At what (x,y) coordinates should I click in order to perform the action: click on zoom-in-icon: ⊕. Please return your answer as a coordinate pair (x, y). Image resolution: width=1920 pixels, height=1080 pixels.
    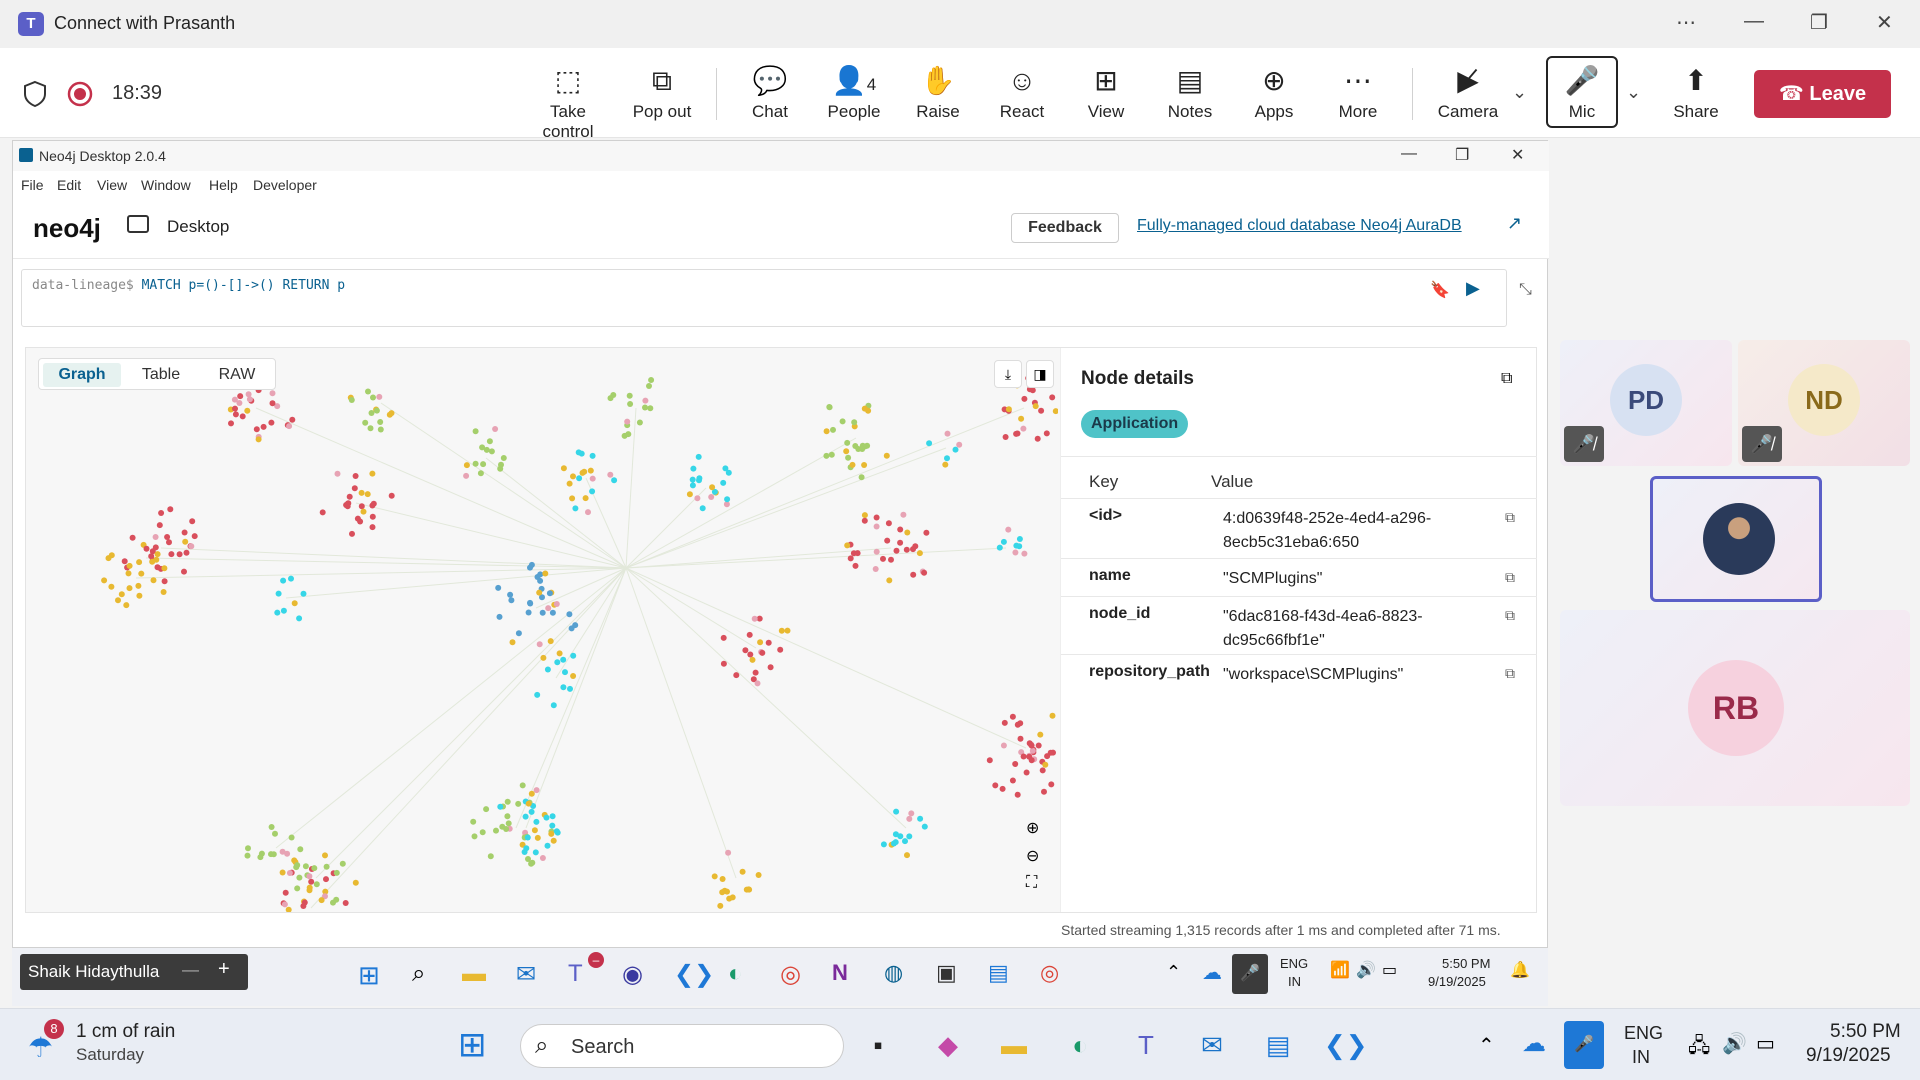
    Looking at the image, I should click on (1032, 828).